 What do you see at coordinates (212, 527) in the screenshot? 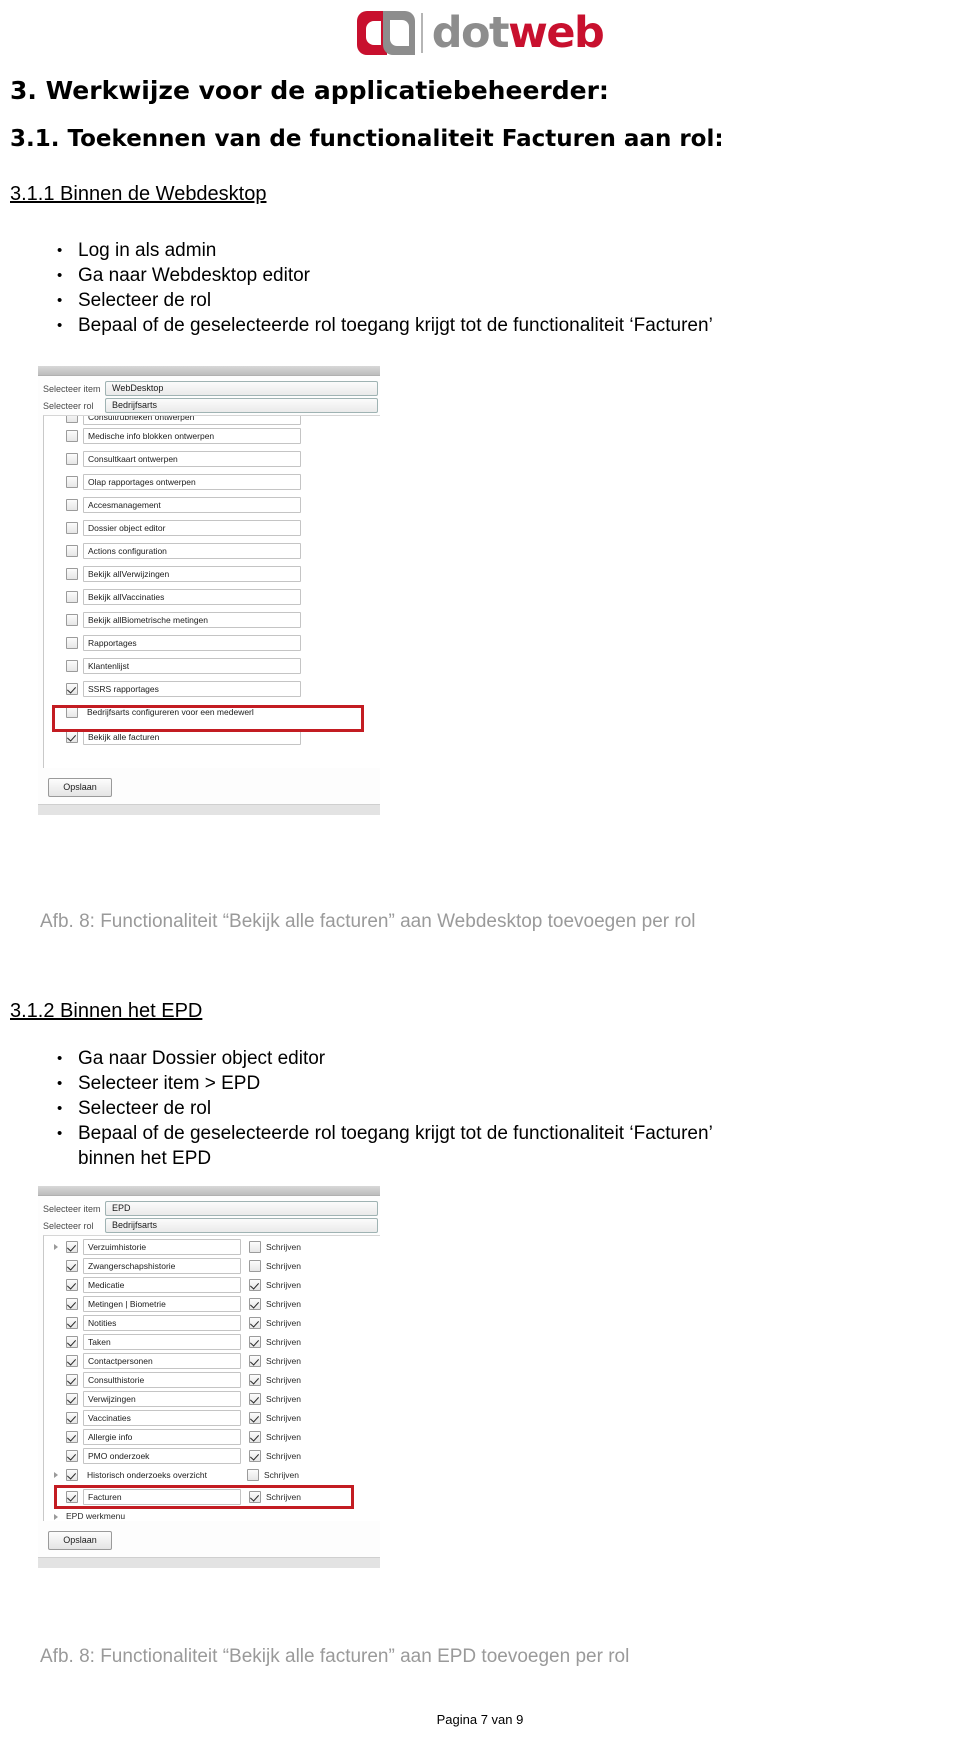
I see `table-row: Dossier object editor` at bounding box center [212, 527].